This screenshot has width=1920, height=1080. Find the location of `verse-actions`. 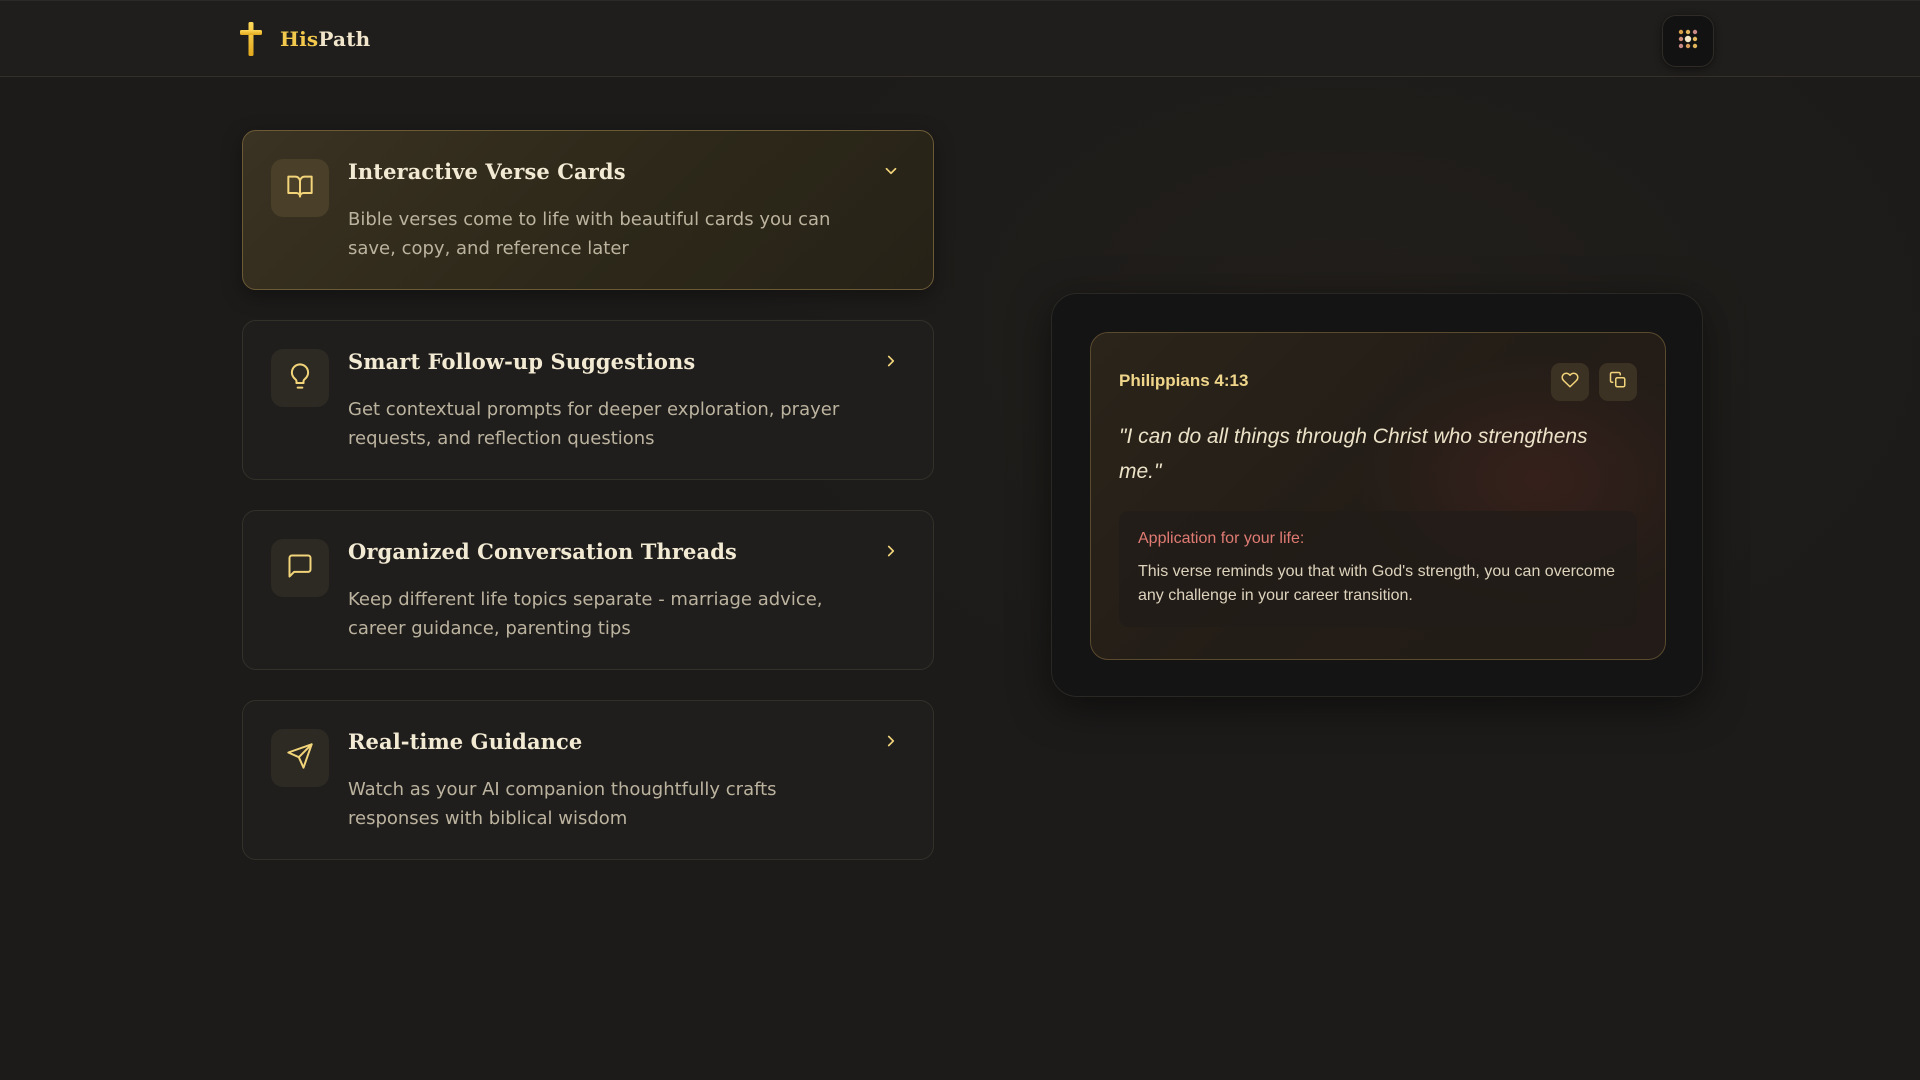

verse-actions is located at coordinates (1594, 382).